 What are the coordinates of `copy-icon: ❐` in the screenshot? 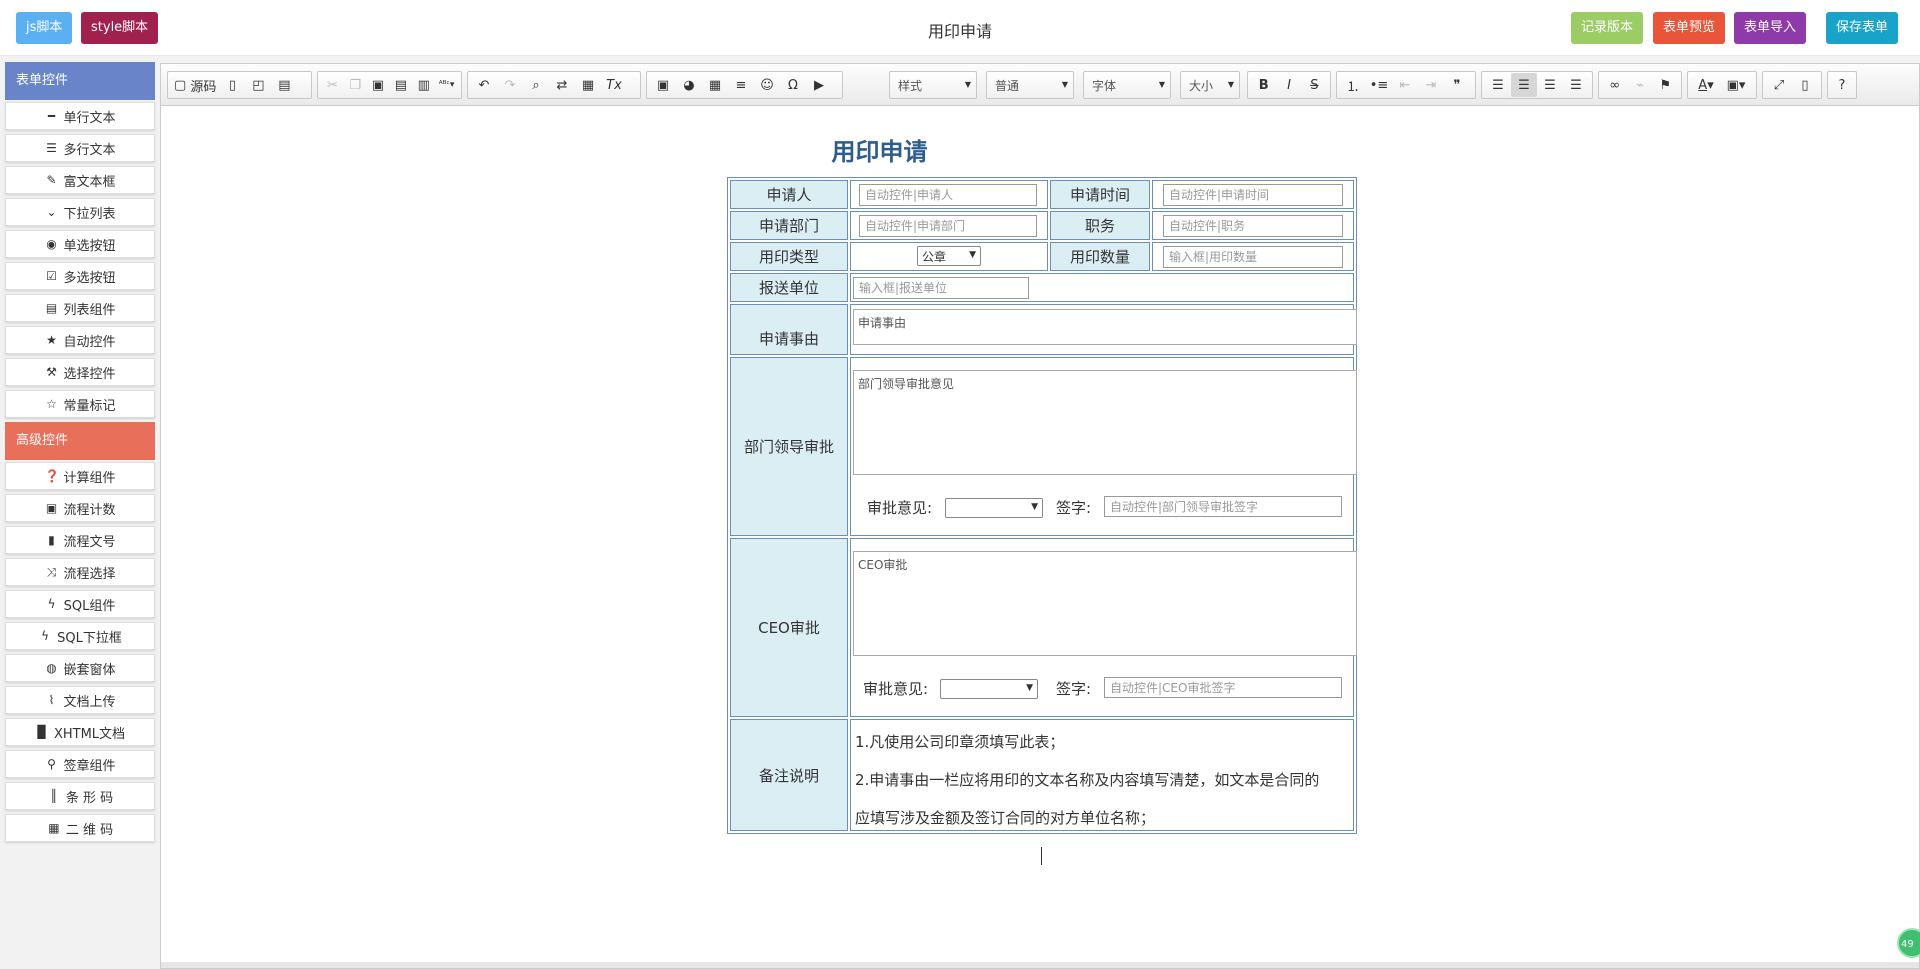 It's located at (355, 85).